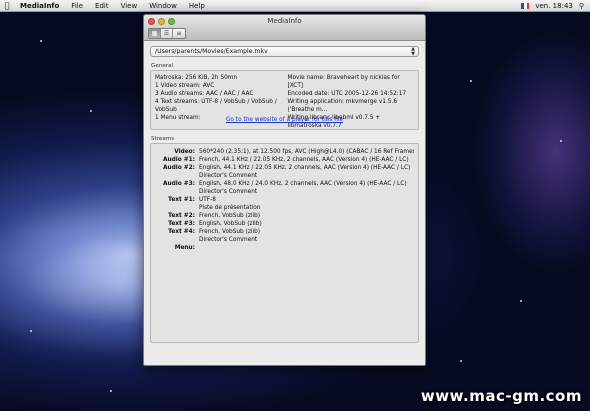 This screenshot has width=590, height=411. I want to click on general-line: 3 Audio streams: AAC / AAC / AAC, so click(204, 94).